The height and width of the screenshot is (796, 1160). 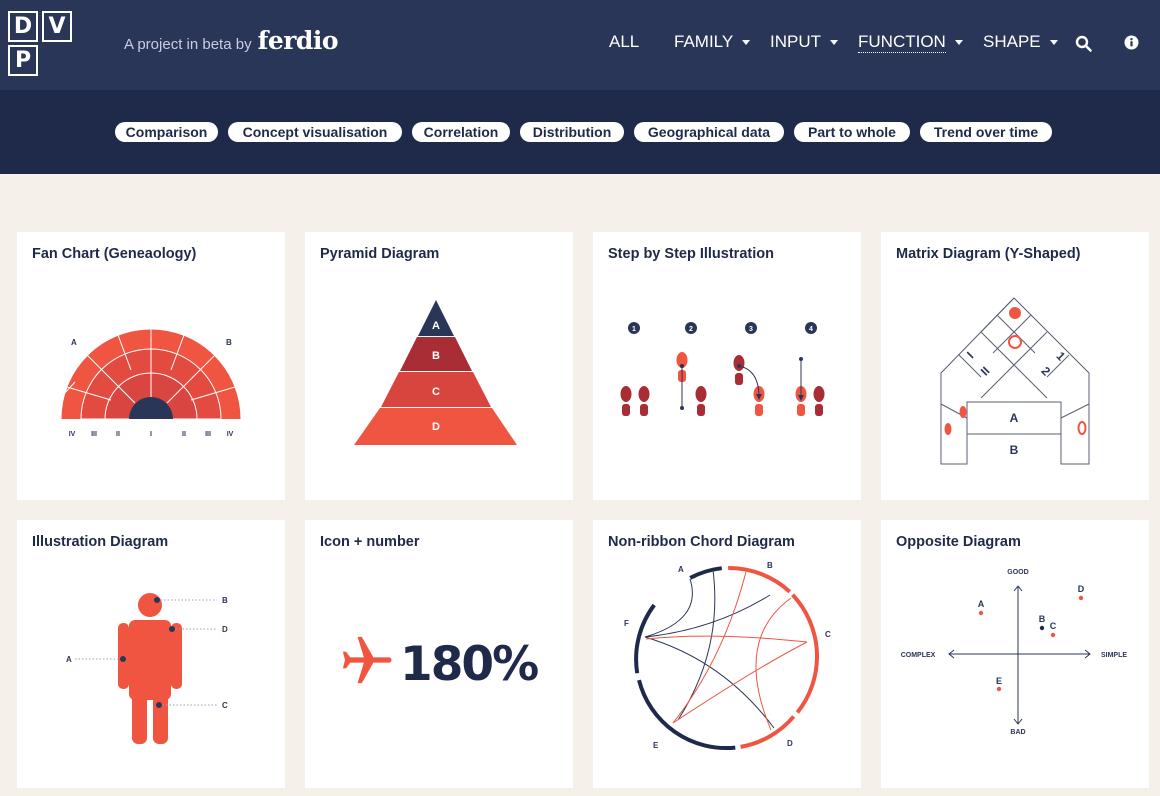 What do you see at coordinates (23, 26) in the screenshot?
I see `logo-letter-d: D` at bounding box center [23, 26].